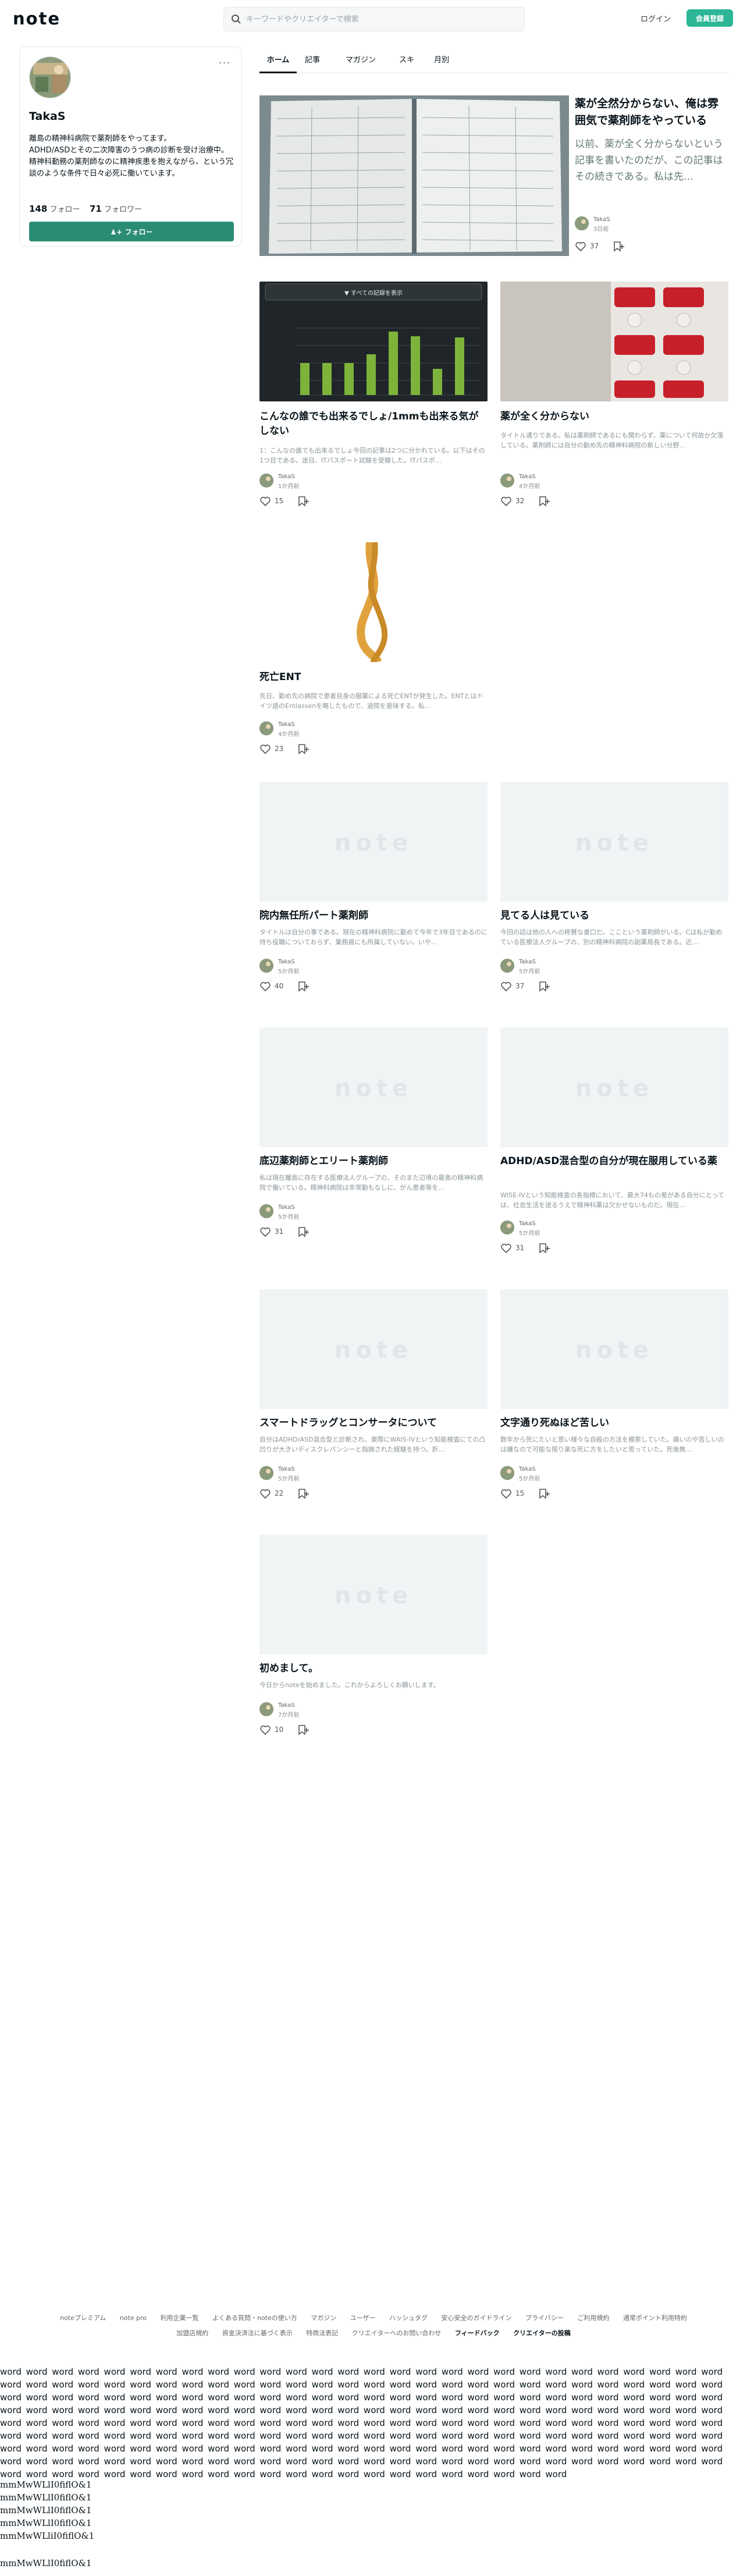  I want to click on tab-magazines: マガジン, so click(361, 63).